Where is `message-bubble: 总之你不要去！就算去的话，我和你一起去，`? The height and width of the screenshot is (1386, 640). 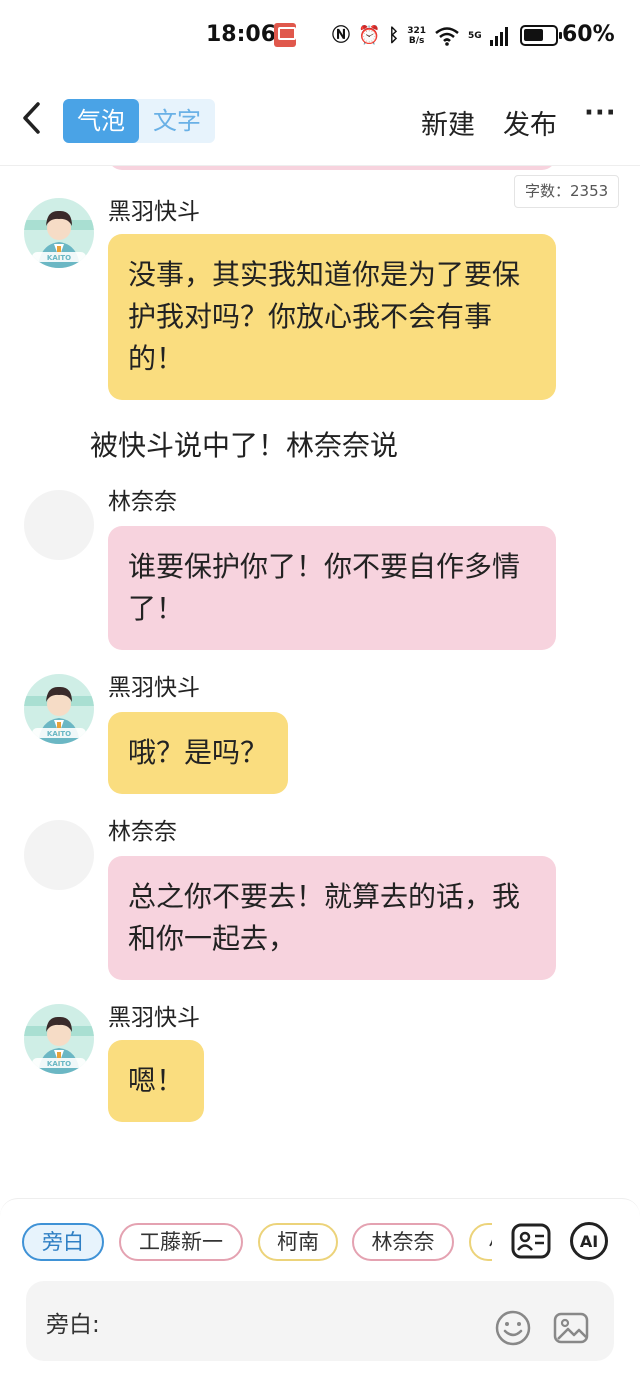
message-bubble: 总之你不要去！就算去的话，我和你一起去， is located at coordinates (332, 918).